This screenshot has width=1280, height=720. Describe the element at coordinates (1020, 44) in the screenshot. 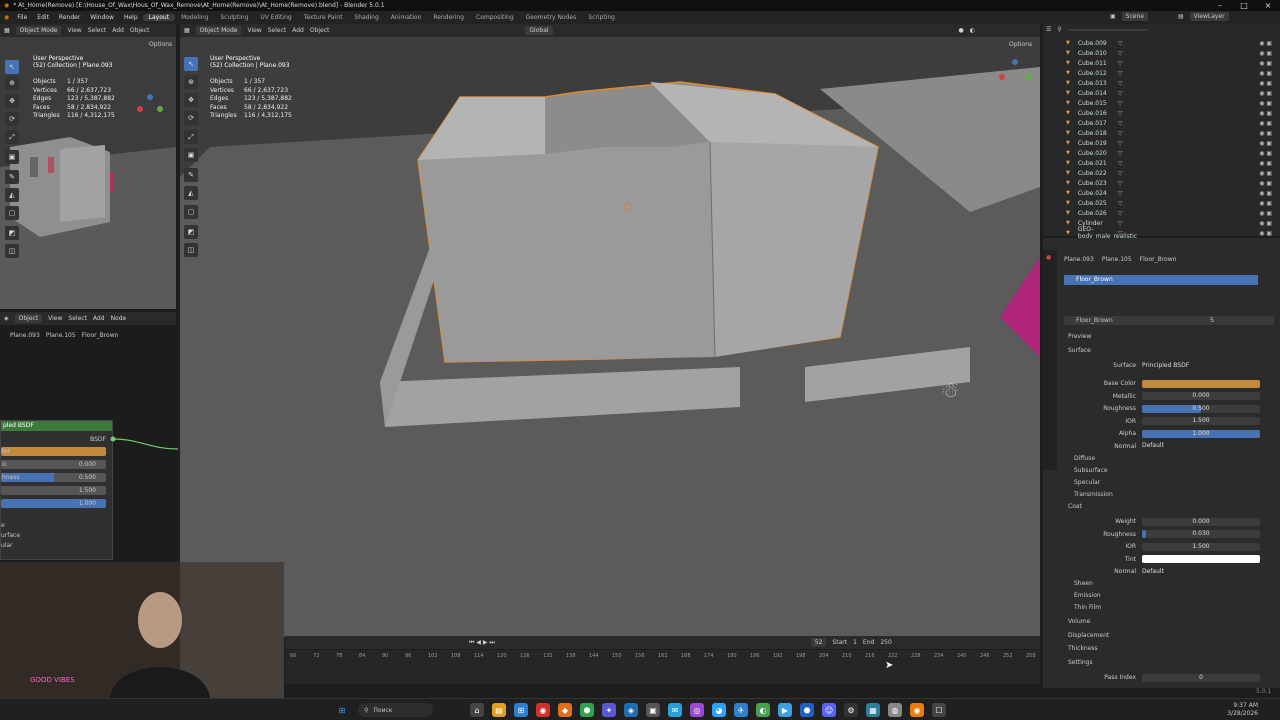

I see `main-options: Options` at that location.